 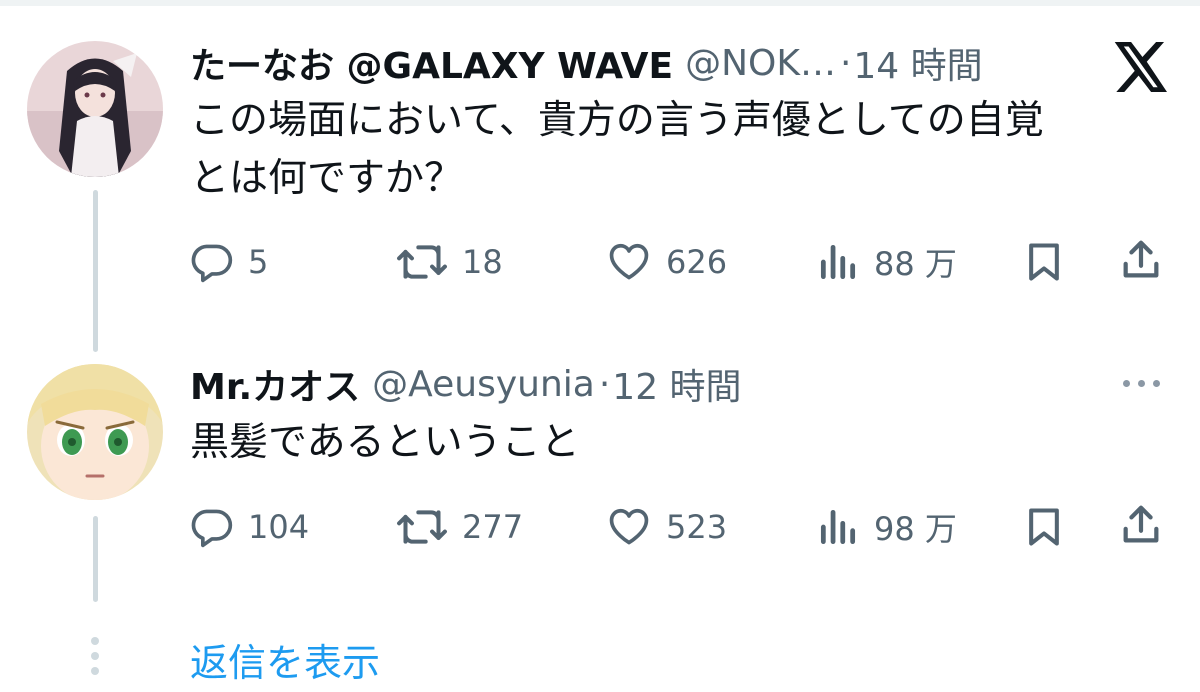 I want to click on tweet-text: 黒髪であるということ, so click(x=385, y=443).